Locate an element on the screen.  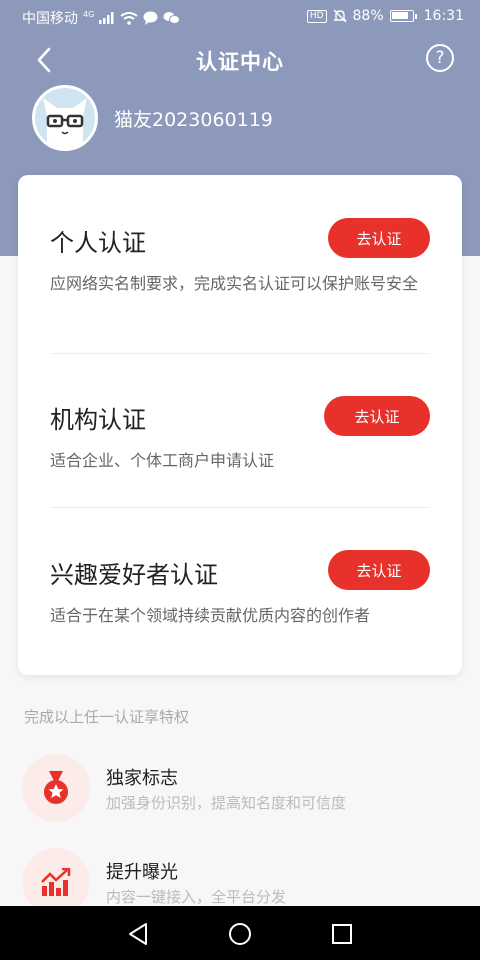
question-circle-icon: ? is located at coordinates (440, 58).